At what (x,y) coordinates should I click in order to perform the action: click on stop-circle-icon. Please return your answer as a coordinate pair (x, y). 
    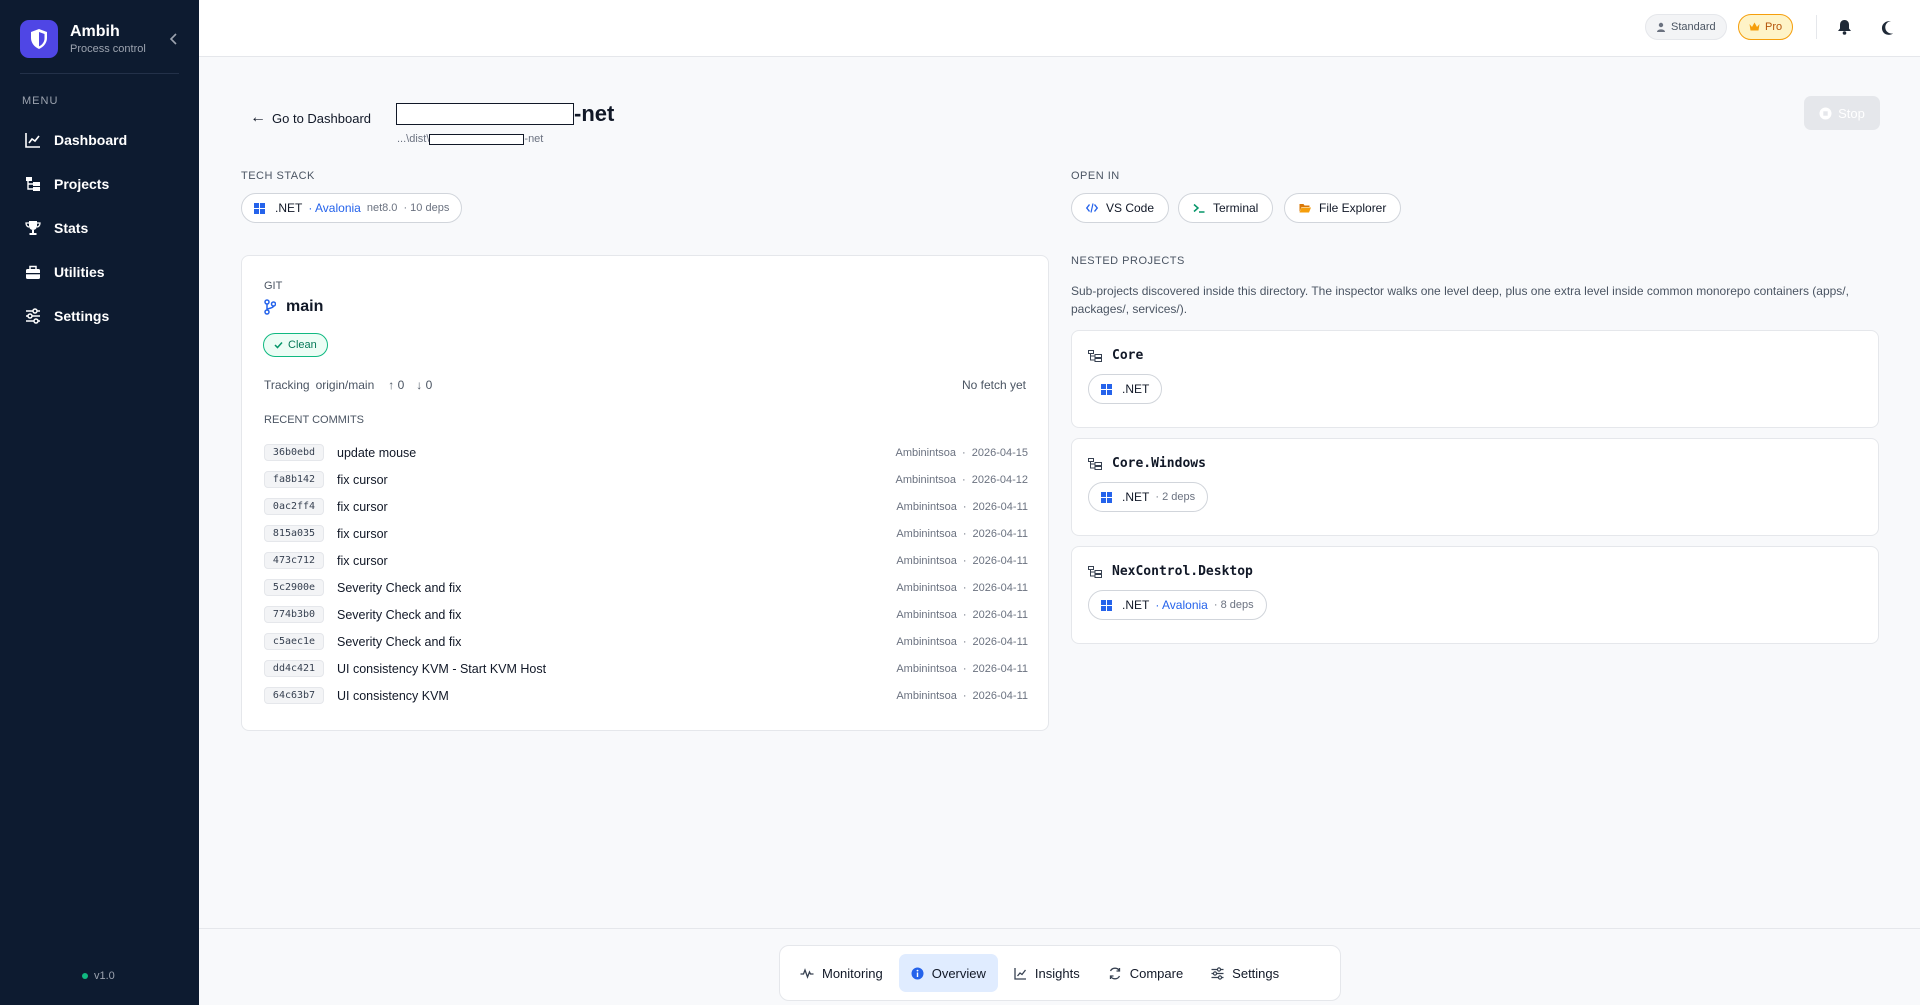
    Looking at the image, I should click on (1825, 113).